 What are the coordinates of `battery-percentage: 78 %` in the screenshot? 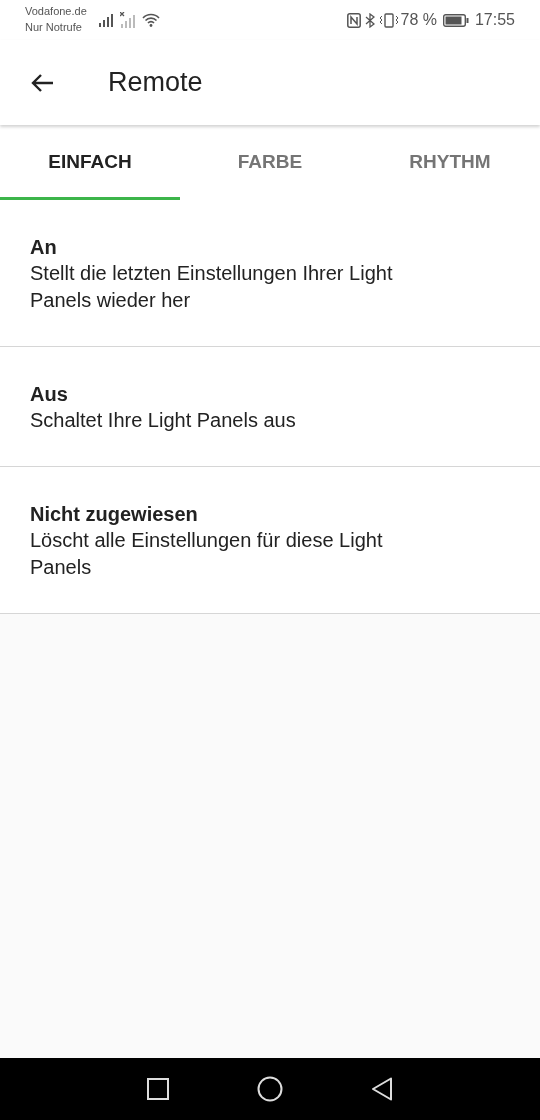 It's located at (418, 20).